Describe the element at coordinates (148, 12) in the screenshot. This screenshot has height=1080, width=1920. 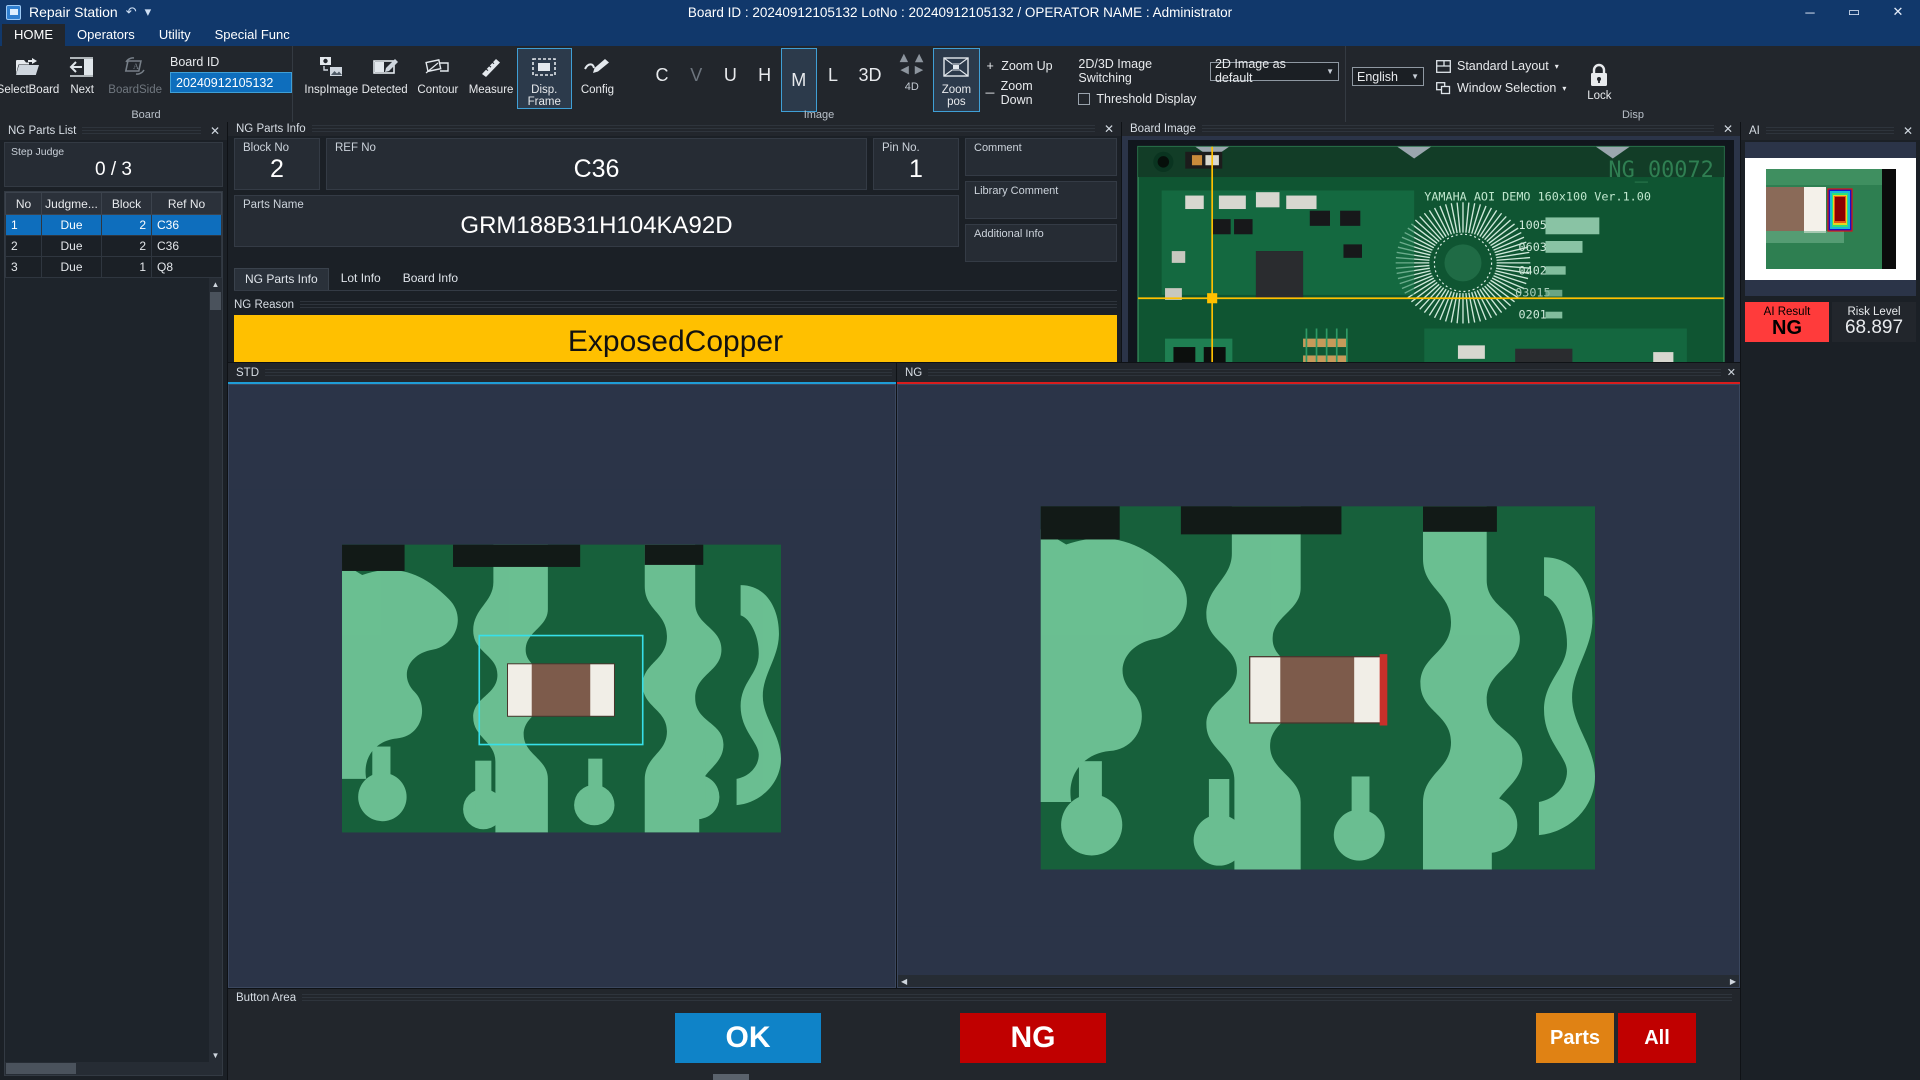
I see `quick-access-more-icon: ▾` at that location.